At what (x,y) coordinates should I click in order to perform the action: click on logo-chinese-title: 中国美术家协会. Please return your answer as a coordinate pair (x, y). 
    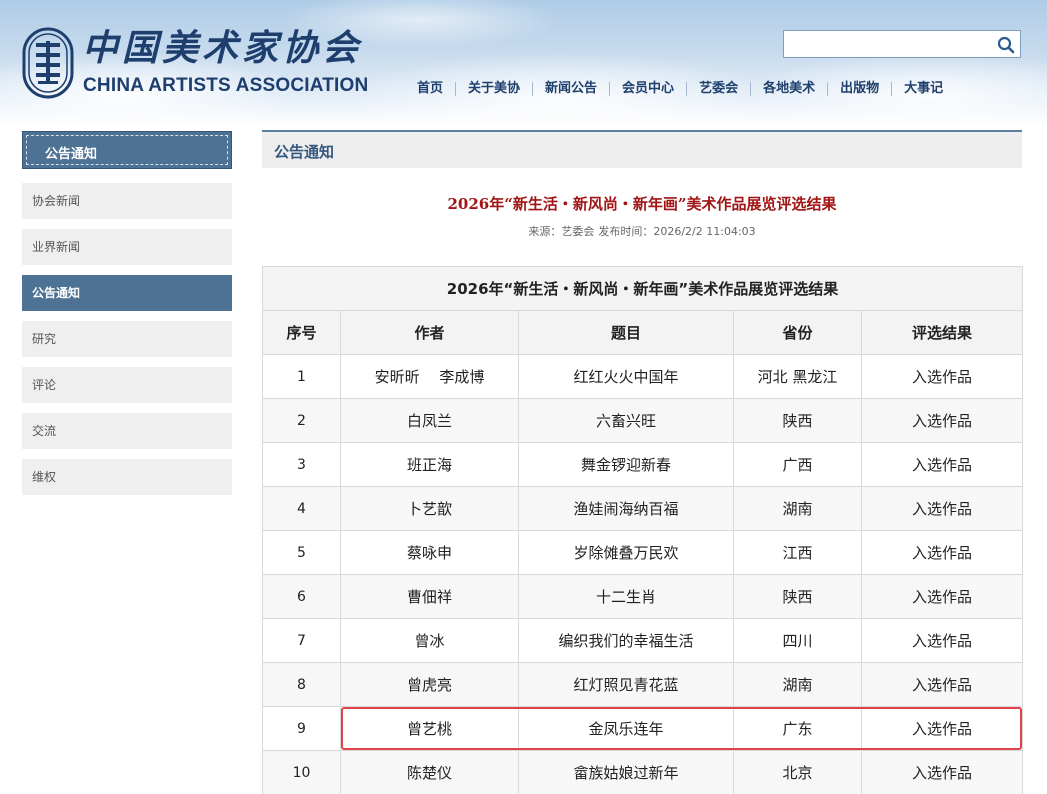
    Looking at the image, I should click on (228, 48).